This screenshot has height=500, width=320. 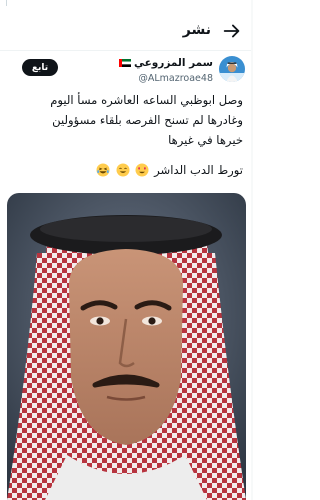 I want to click on tweet-text-line: وصل ابوظبي الساعه العاشره مسأ اليوم, so click(x=146, y=100).